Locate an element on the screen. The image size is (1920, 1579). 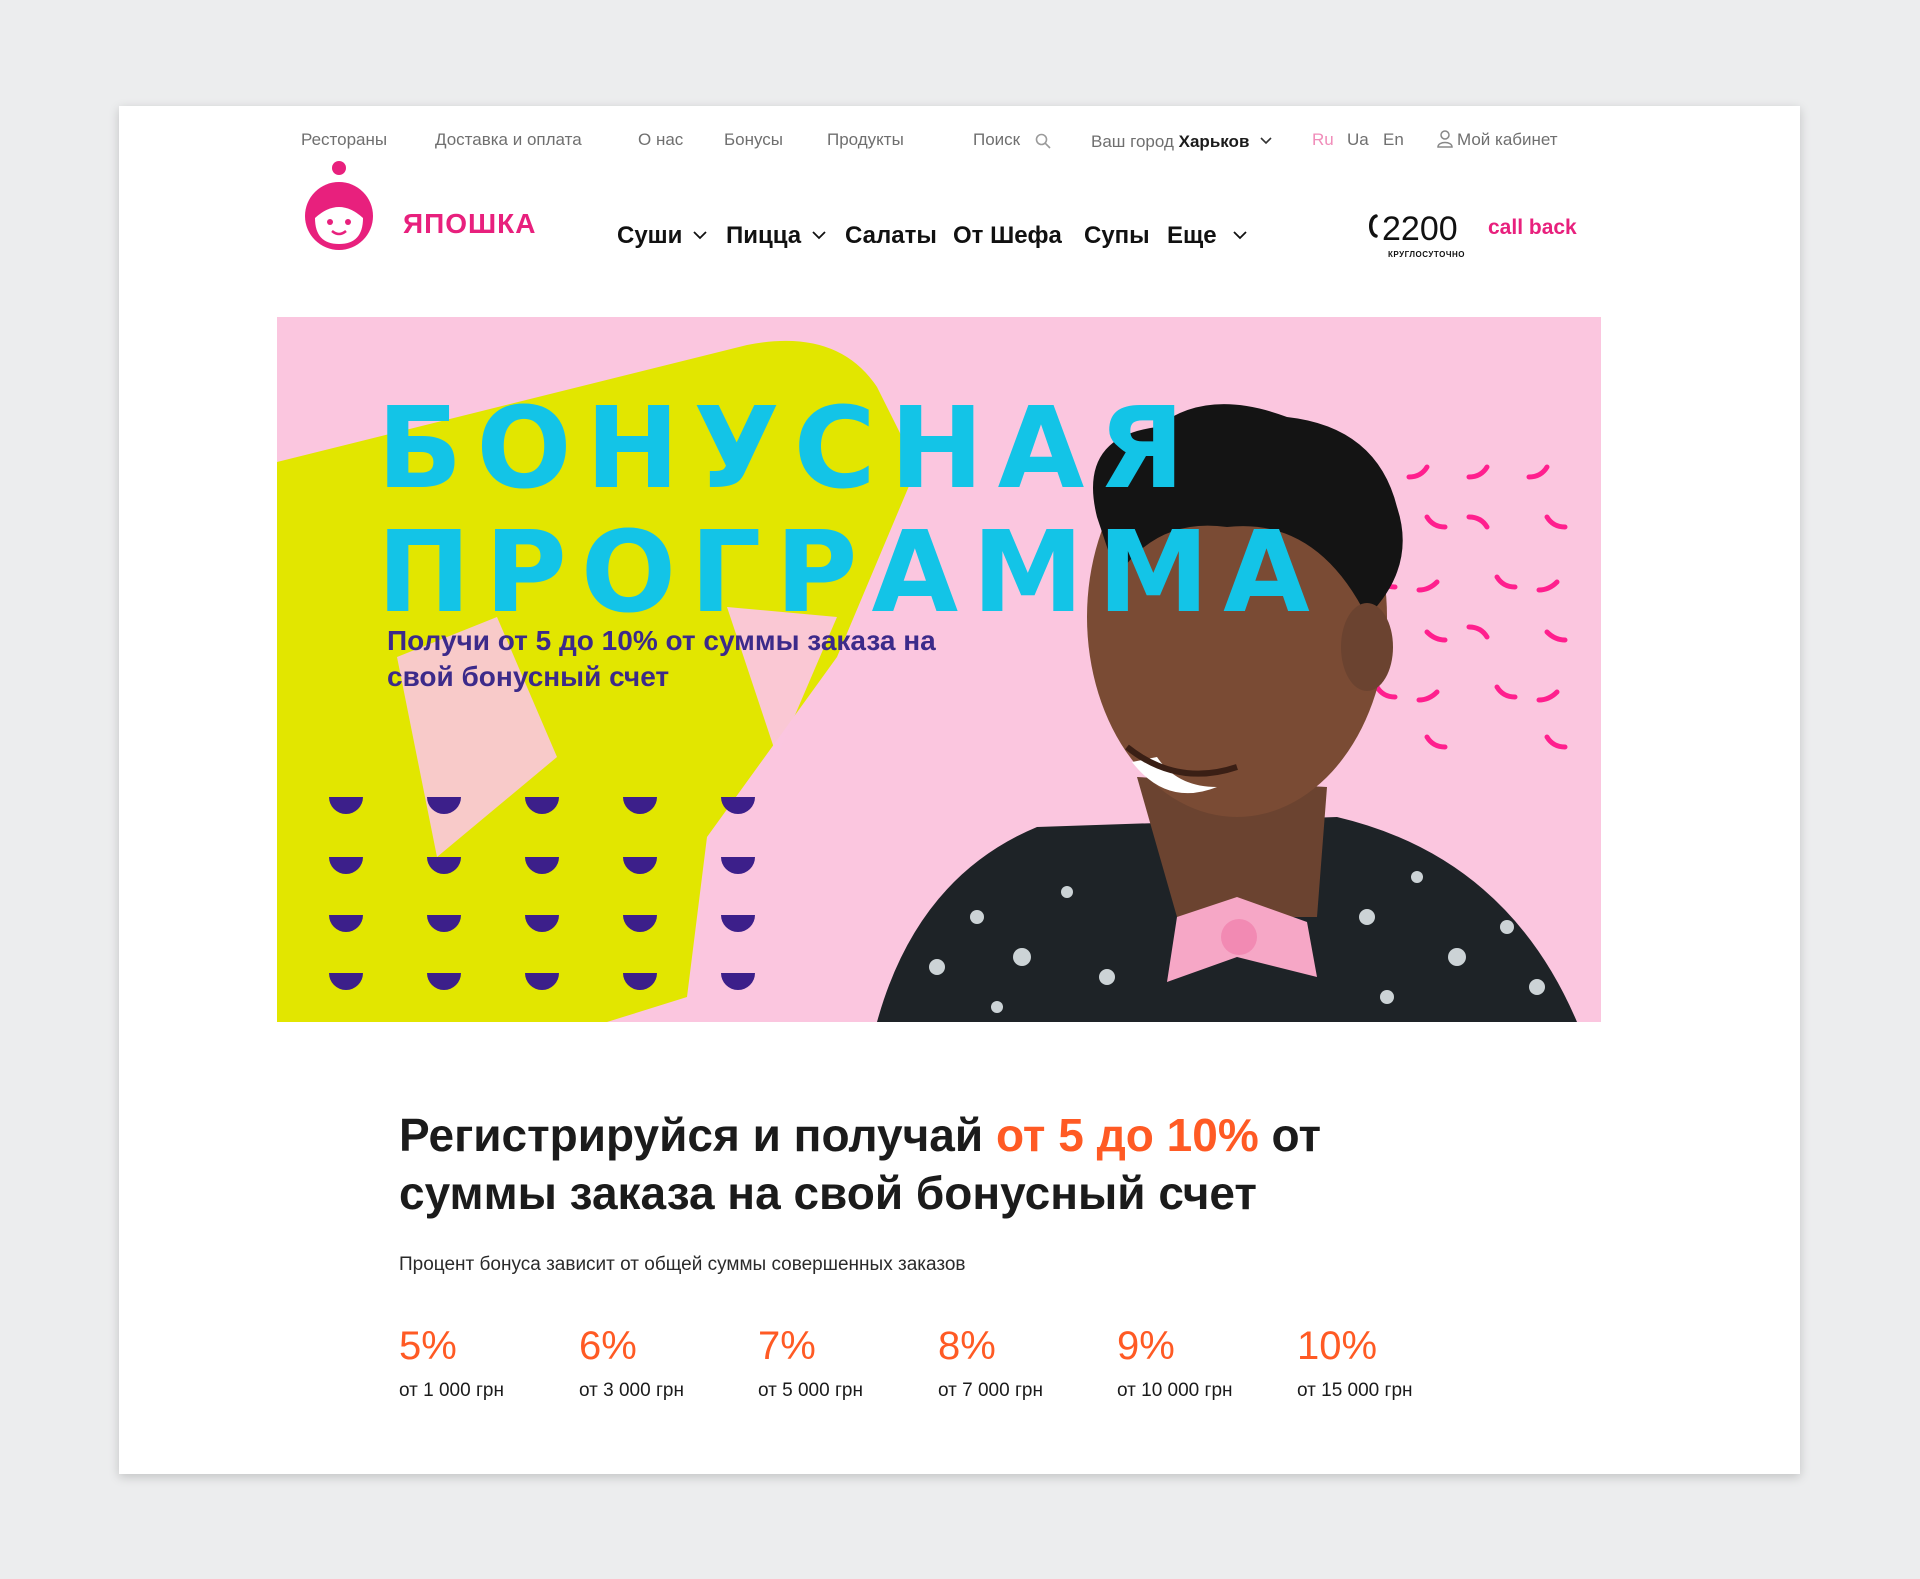
phone-icon is located at coordinates (1372, 227).